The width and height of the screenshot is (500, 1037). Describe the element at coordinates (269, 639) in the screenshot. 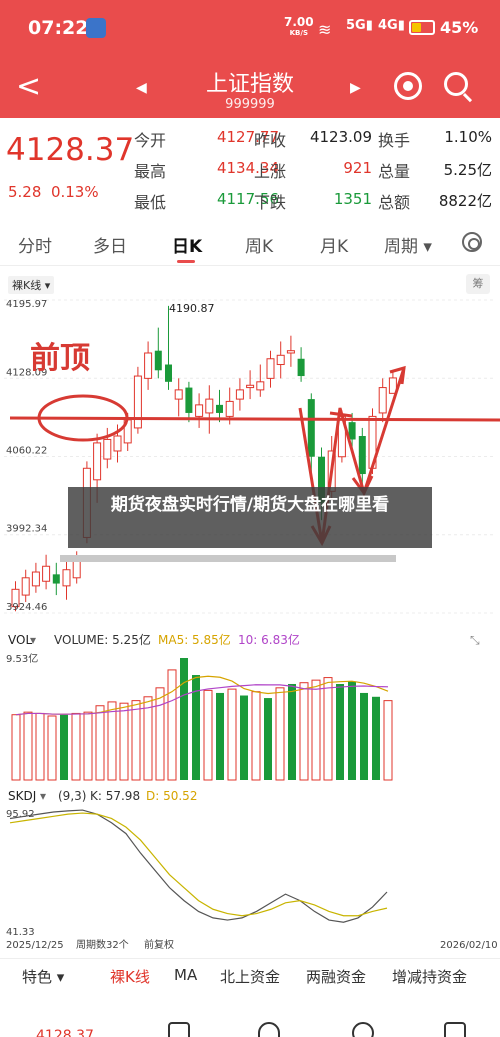

I see `ma10-value: 10: 6.83亿` at that location.